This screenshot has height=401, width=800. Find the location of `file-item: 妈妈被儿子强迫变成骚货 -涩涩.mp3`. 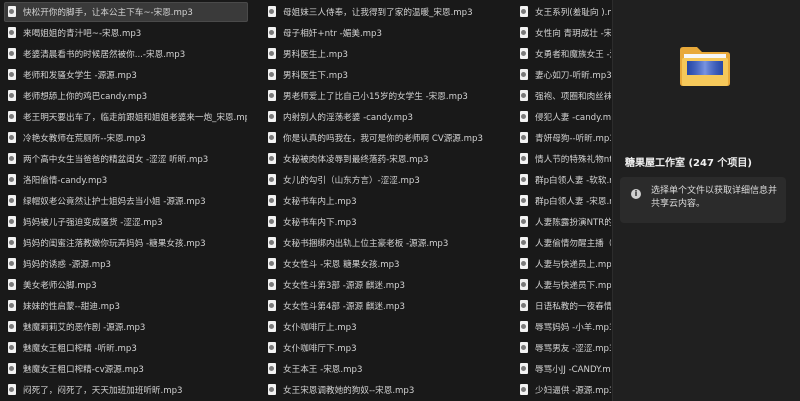

file-item: 妈妈被儿子强迫变成骚货 -涩涩.mp3 is located at coordinates (126, 222).